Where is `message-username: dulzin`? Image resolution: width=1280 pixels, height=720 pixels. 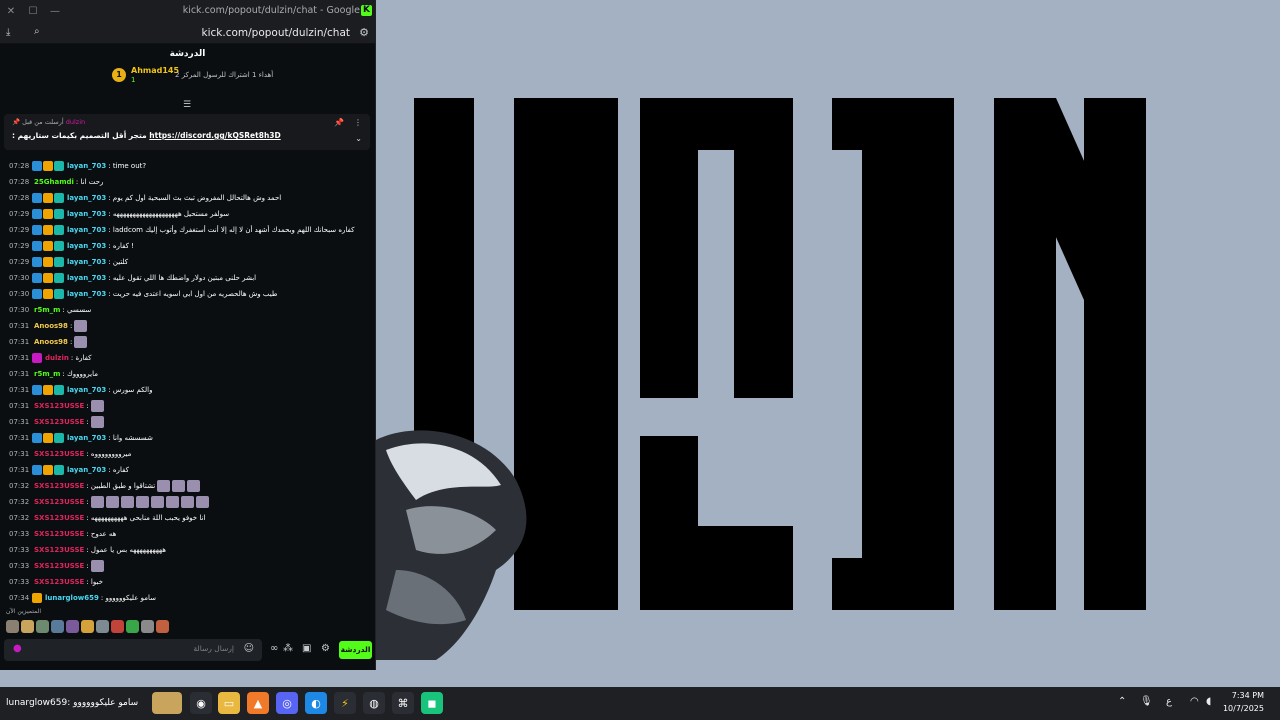
message-username: dulzin is located at coordinates (57, 358).